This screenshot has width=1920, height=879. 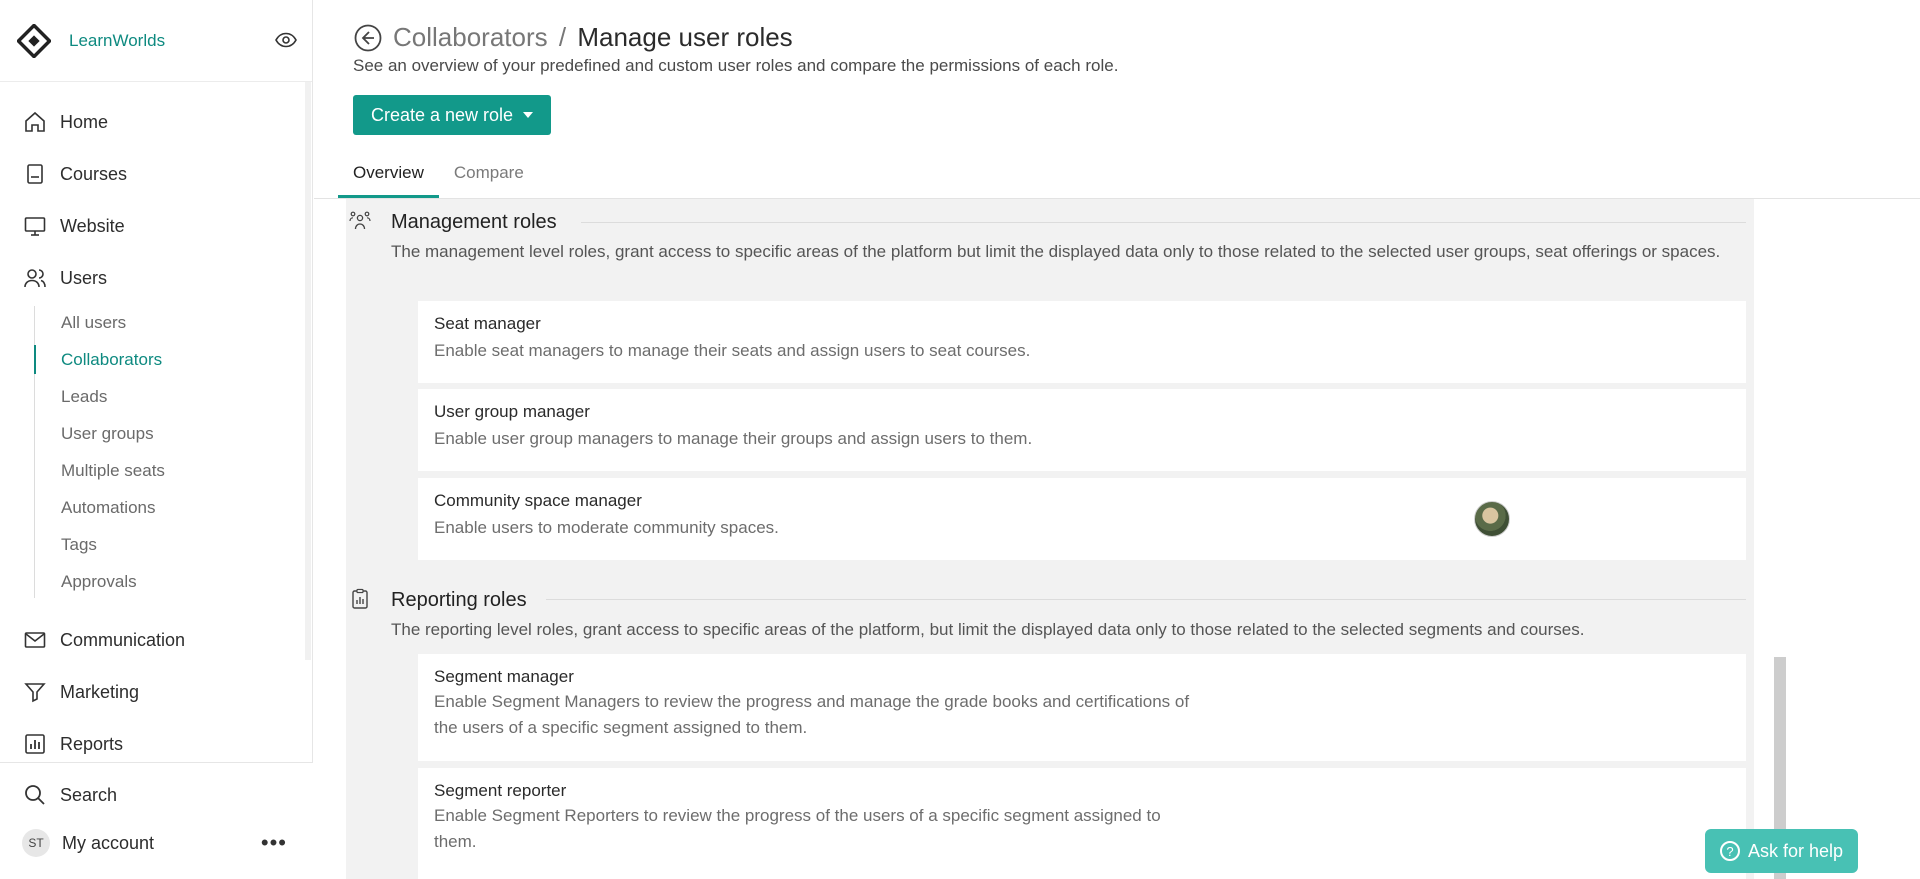 What do you see at coordinates (172, 433) in the screenshot?
I see `subnav-item-user-groups: User groups` at bounding box center [172, 433].